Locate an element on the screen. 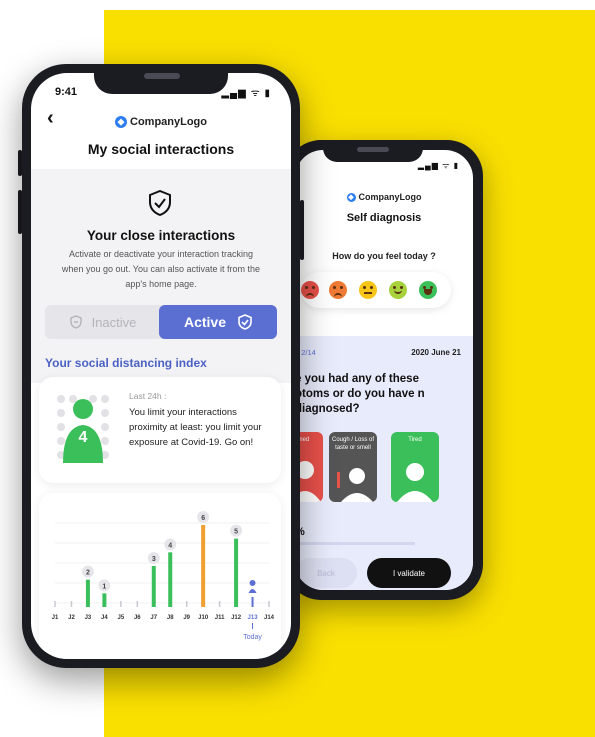 The image size is (595, 737). progress-bar is located at coordinates (355, 543).